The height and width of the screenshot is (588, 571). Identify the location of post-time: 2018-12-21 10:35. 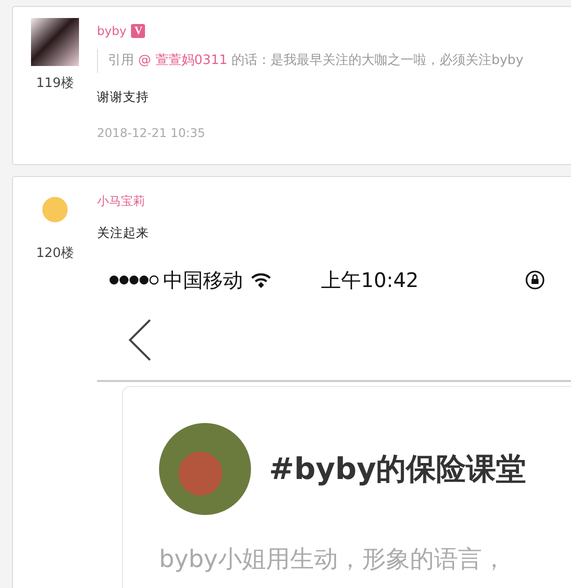
(151, 133).